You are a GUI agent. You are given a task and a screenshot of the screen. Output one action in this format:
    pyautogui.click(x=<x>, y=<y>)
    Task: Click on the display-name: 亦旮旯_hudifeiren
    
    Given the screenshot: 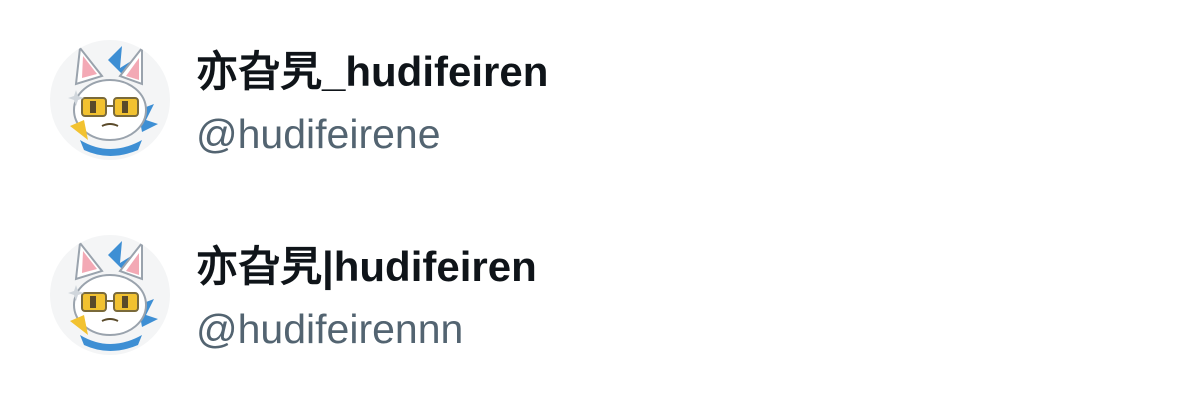 What is the action you would take?
    pyautogui.click(x=372, y=72)
    